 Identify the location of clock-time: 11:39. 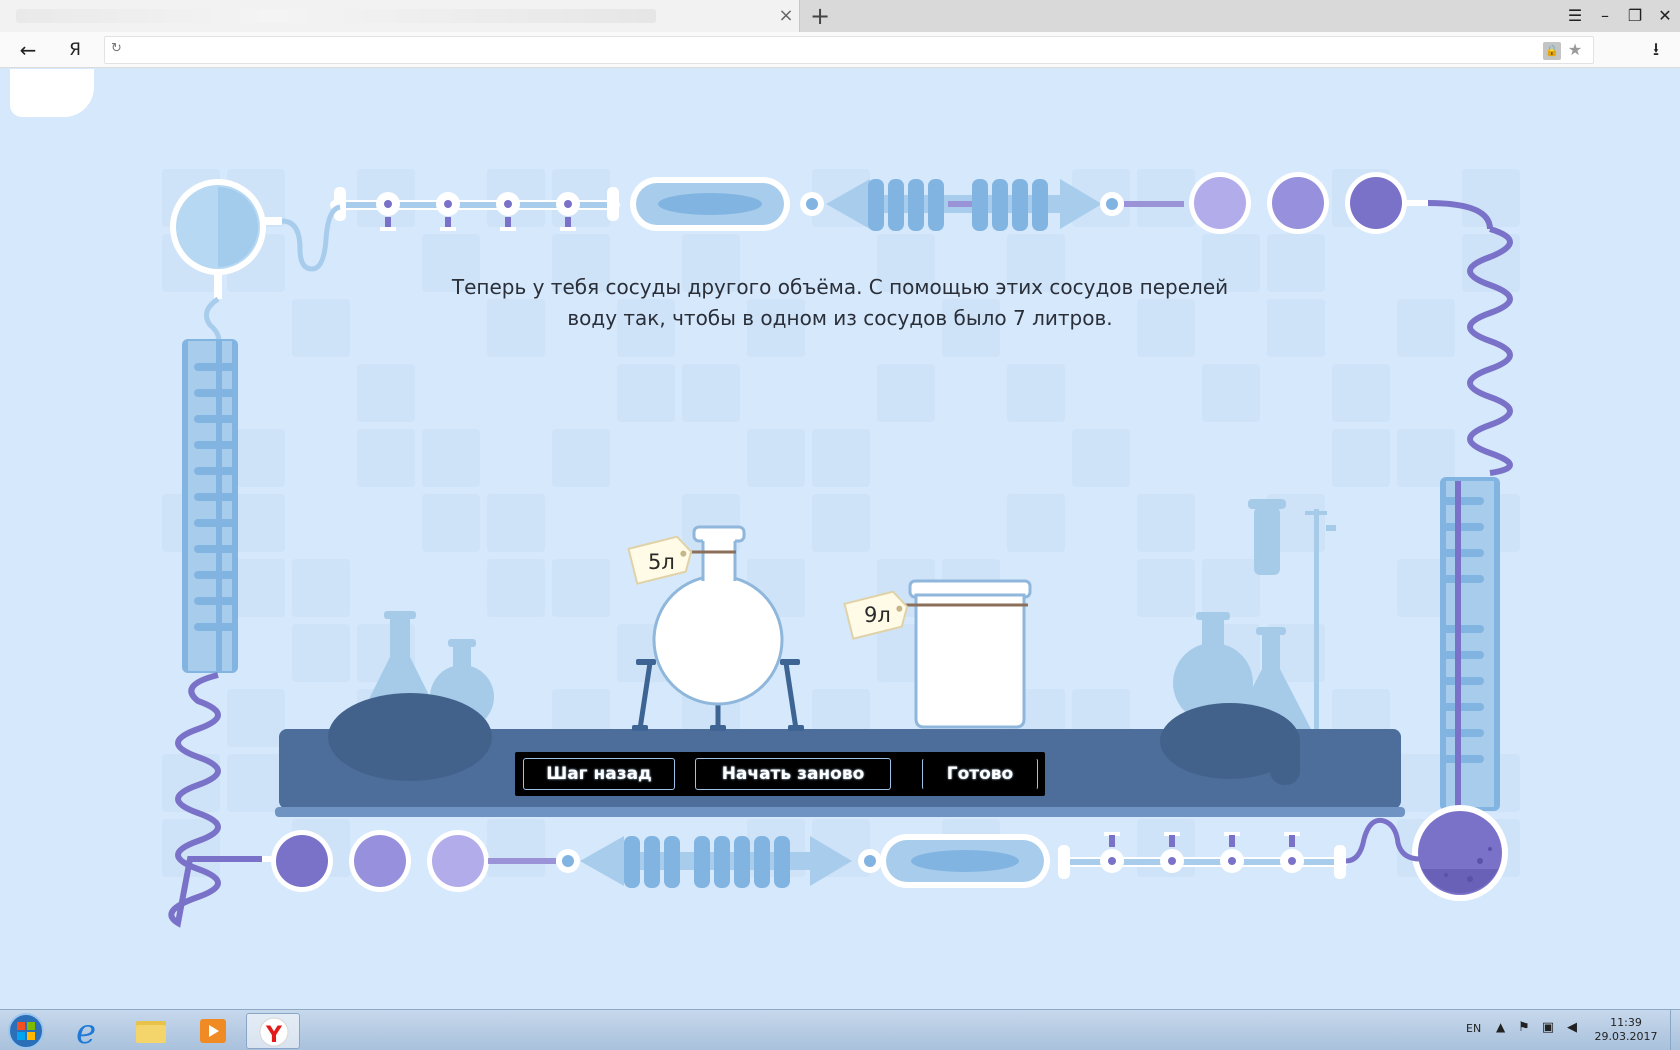
(1626, 1022).